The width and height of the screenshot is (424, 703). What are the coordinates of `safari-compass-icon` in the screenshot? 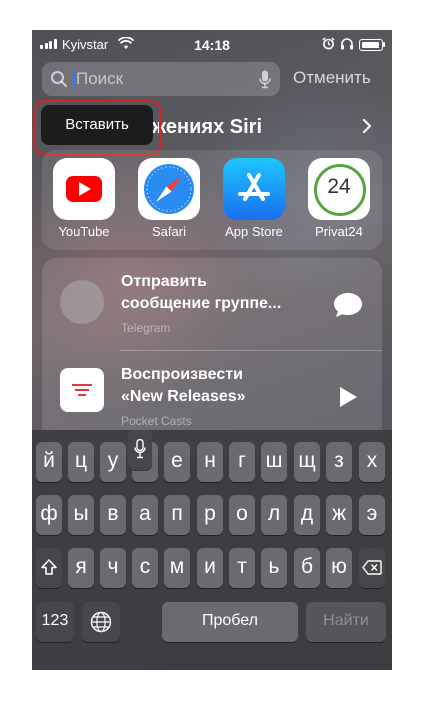 It's located at (169, 189).